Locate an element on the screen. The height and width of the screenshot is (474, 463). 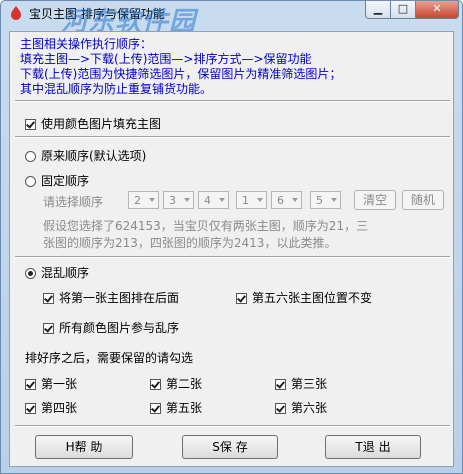
first-last-label: 将第一张主图排在后面 is located at coordinates (119, 298).